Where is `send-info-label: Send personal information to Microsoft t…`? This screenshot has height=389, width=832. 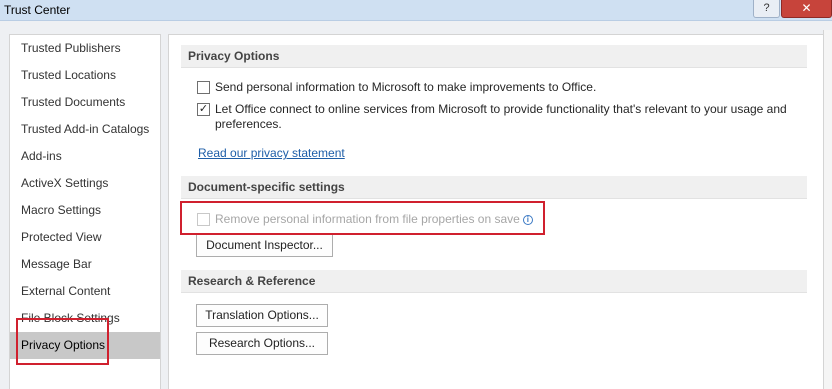 send-info-label: Send personal information to Microsoft t… is located at coordinates (406, 87).